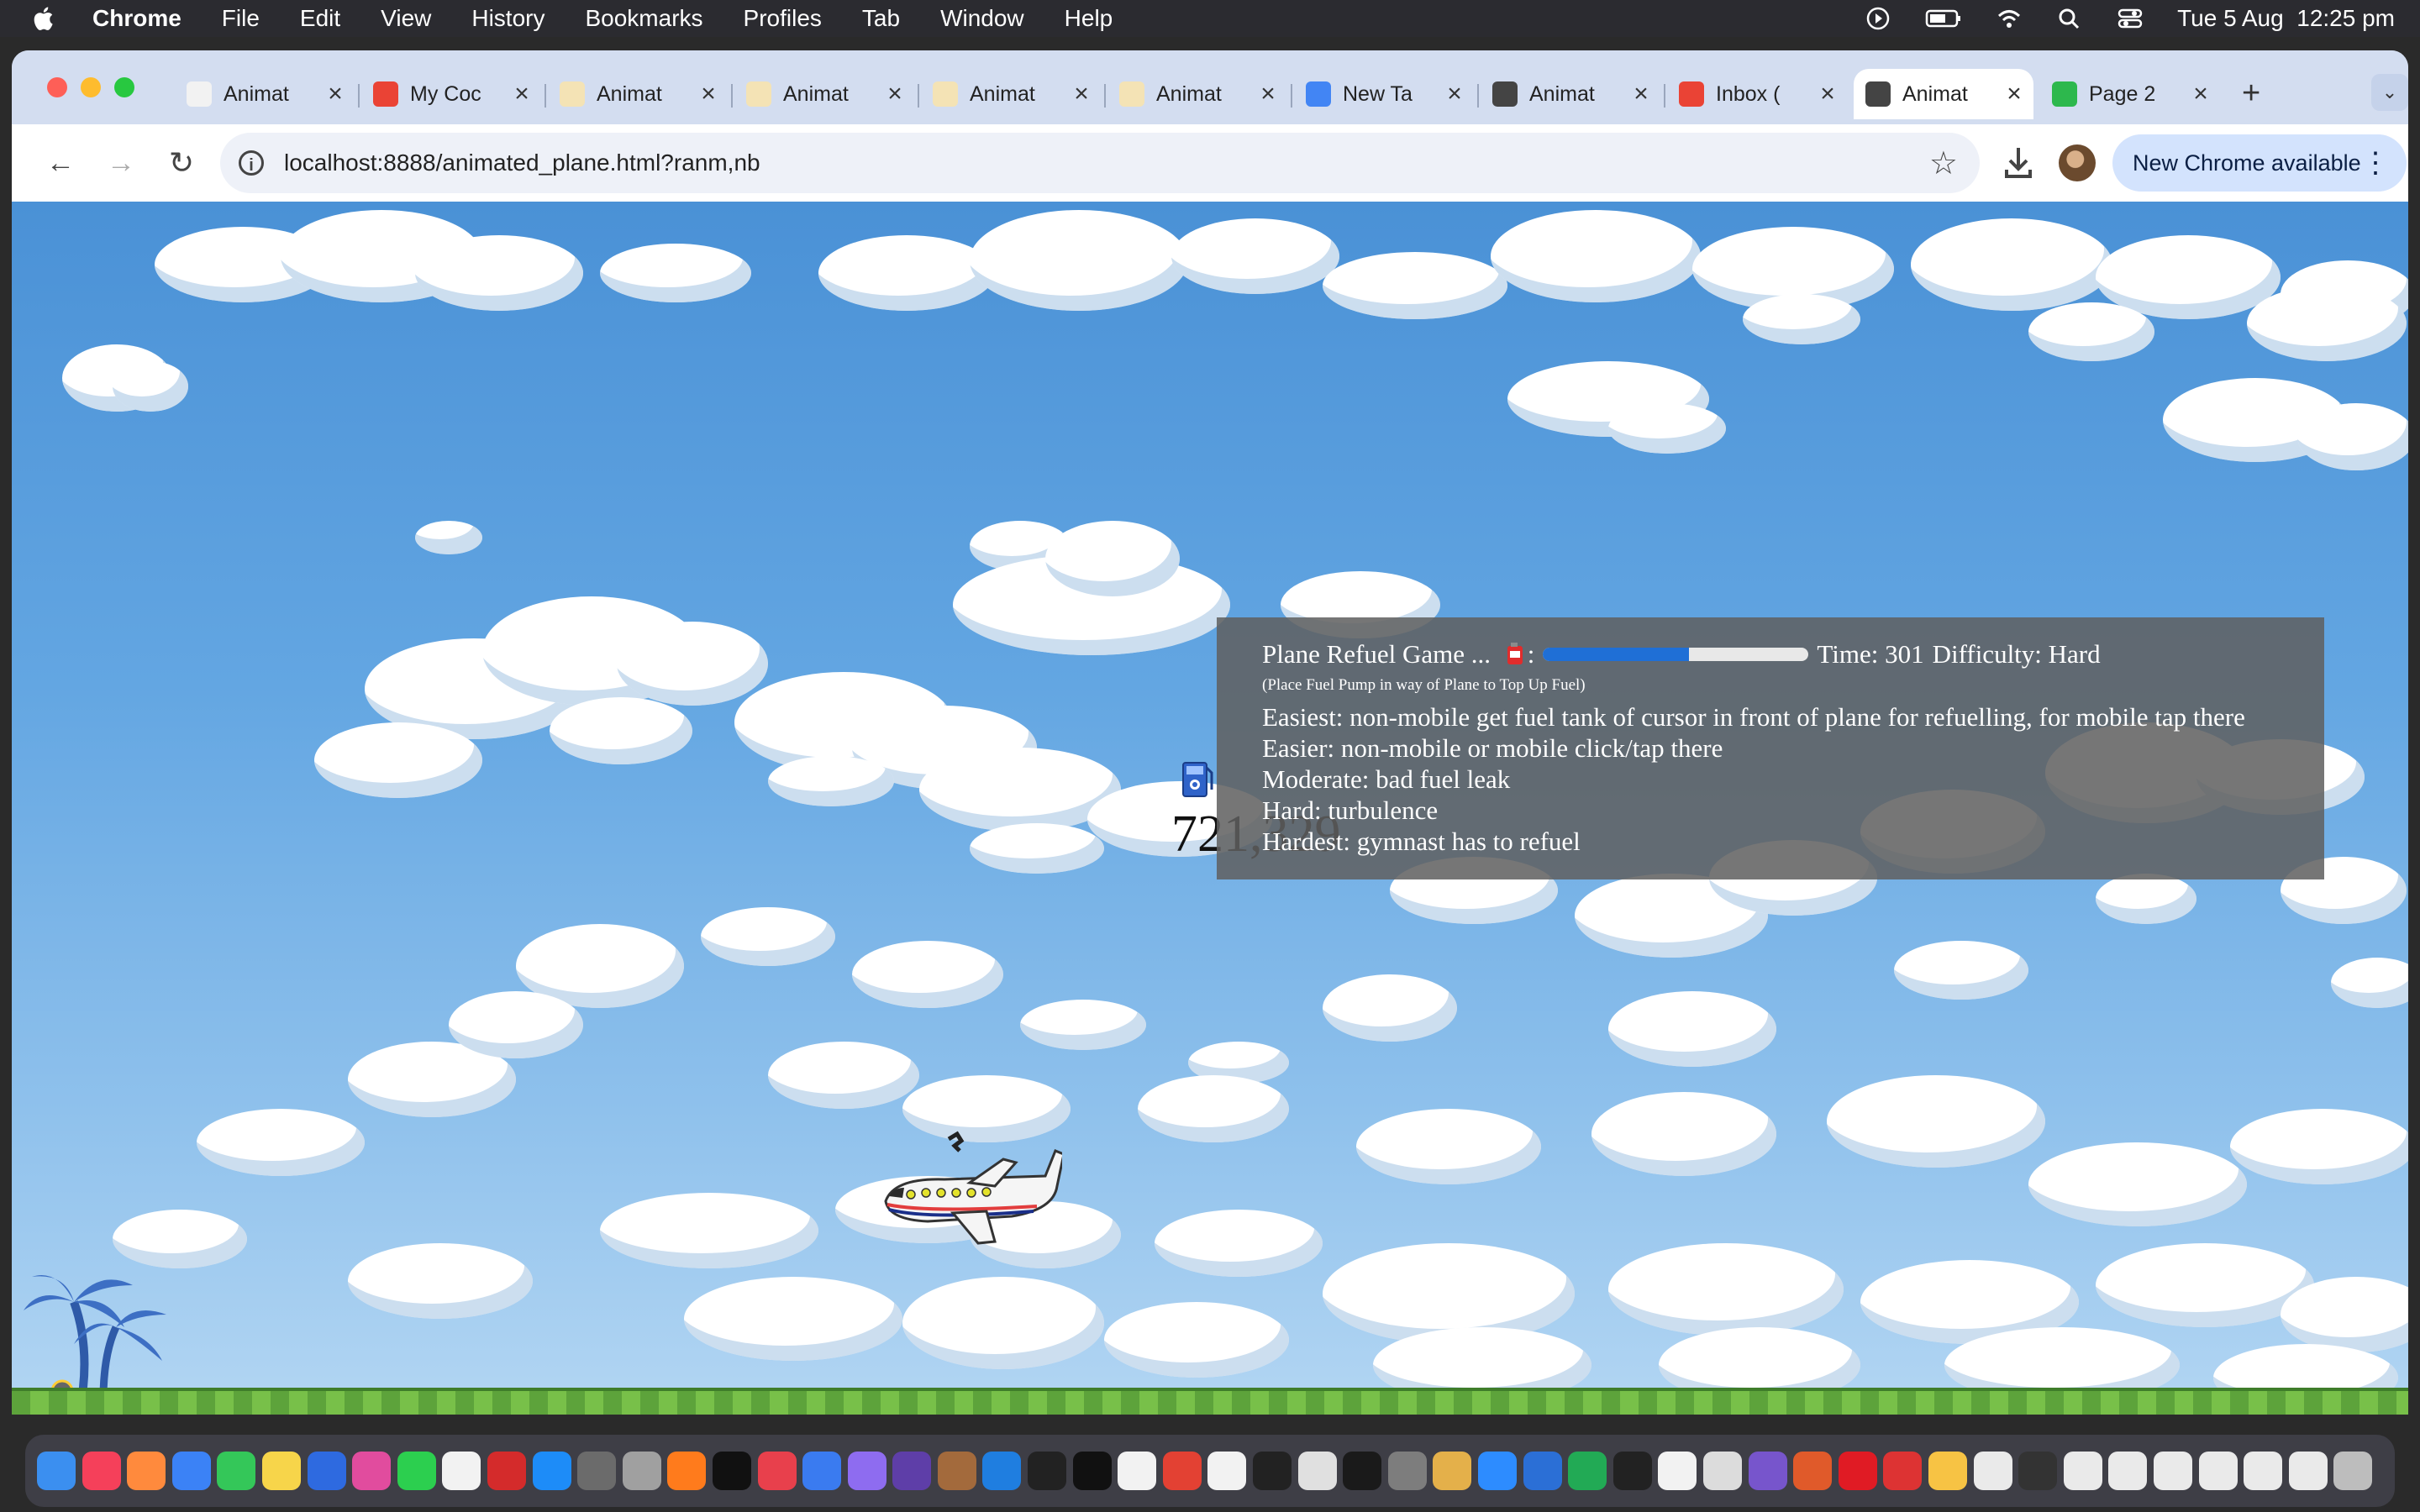 This screenshot has height=1512, width=2420. Describe the element at coordinates (2251, 94) in the screenshot. I see `new-tab-button: +` at that location.